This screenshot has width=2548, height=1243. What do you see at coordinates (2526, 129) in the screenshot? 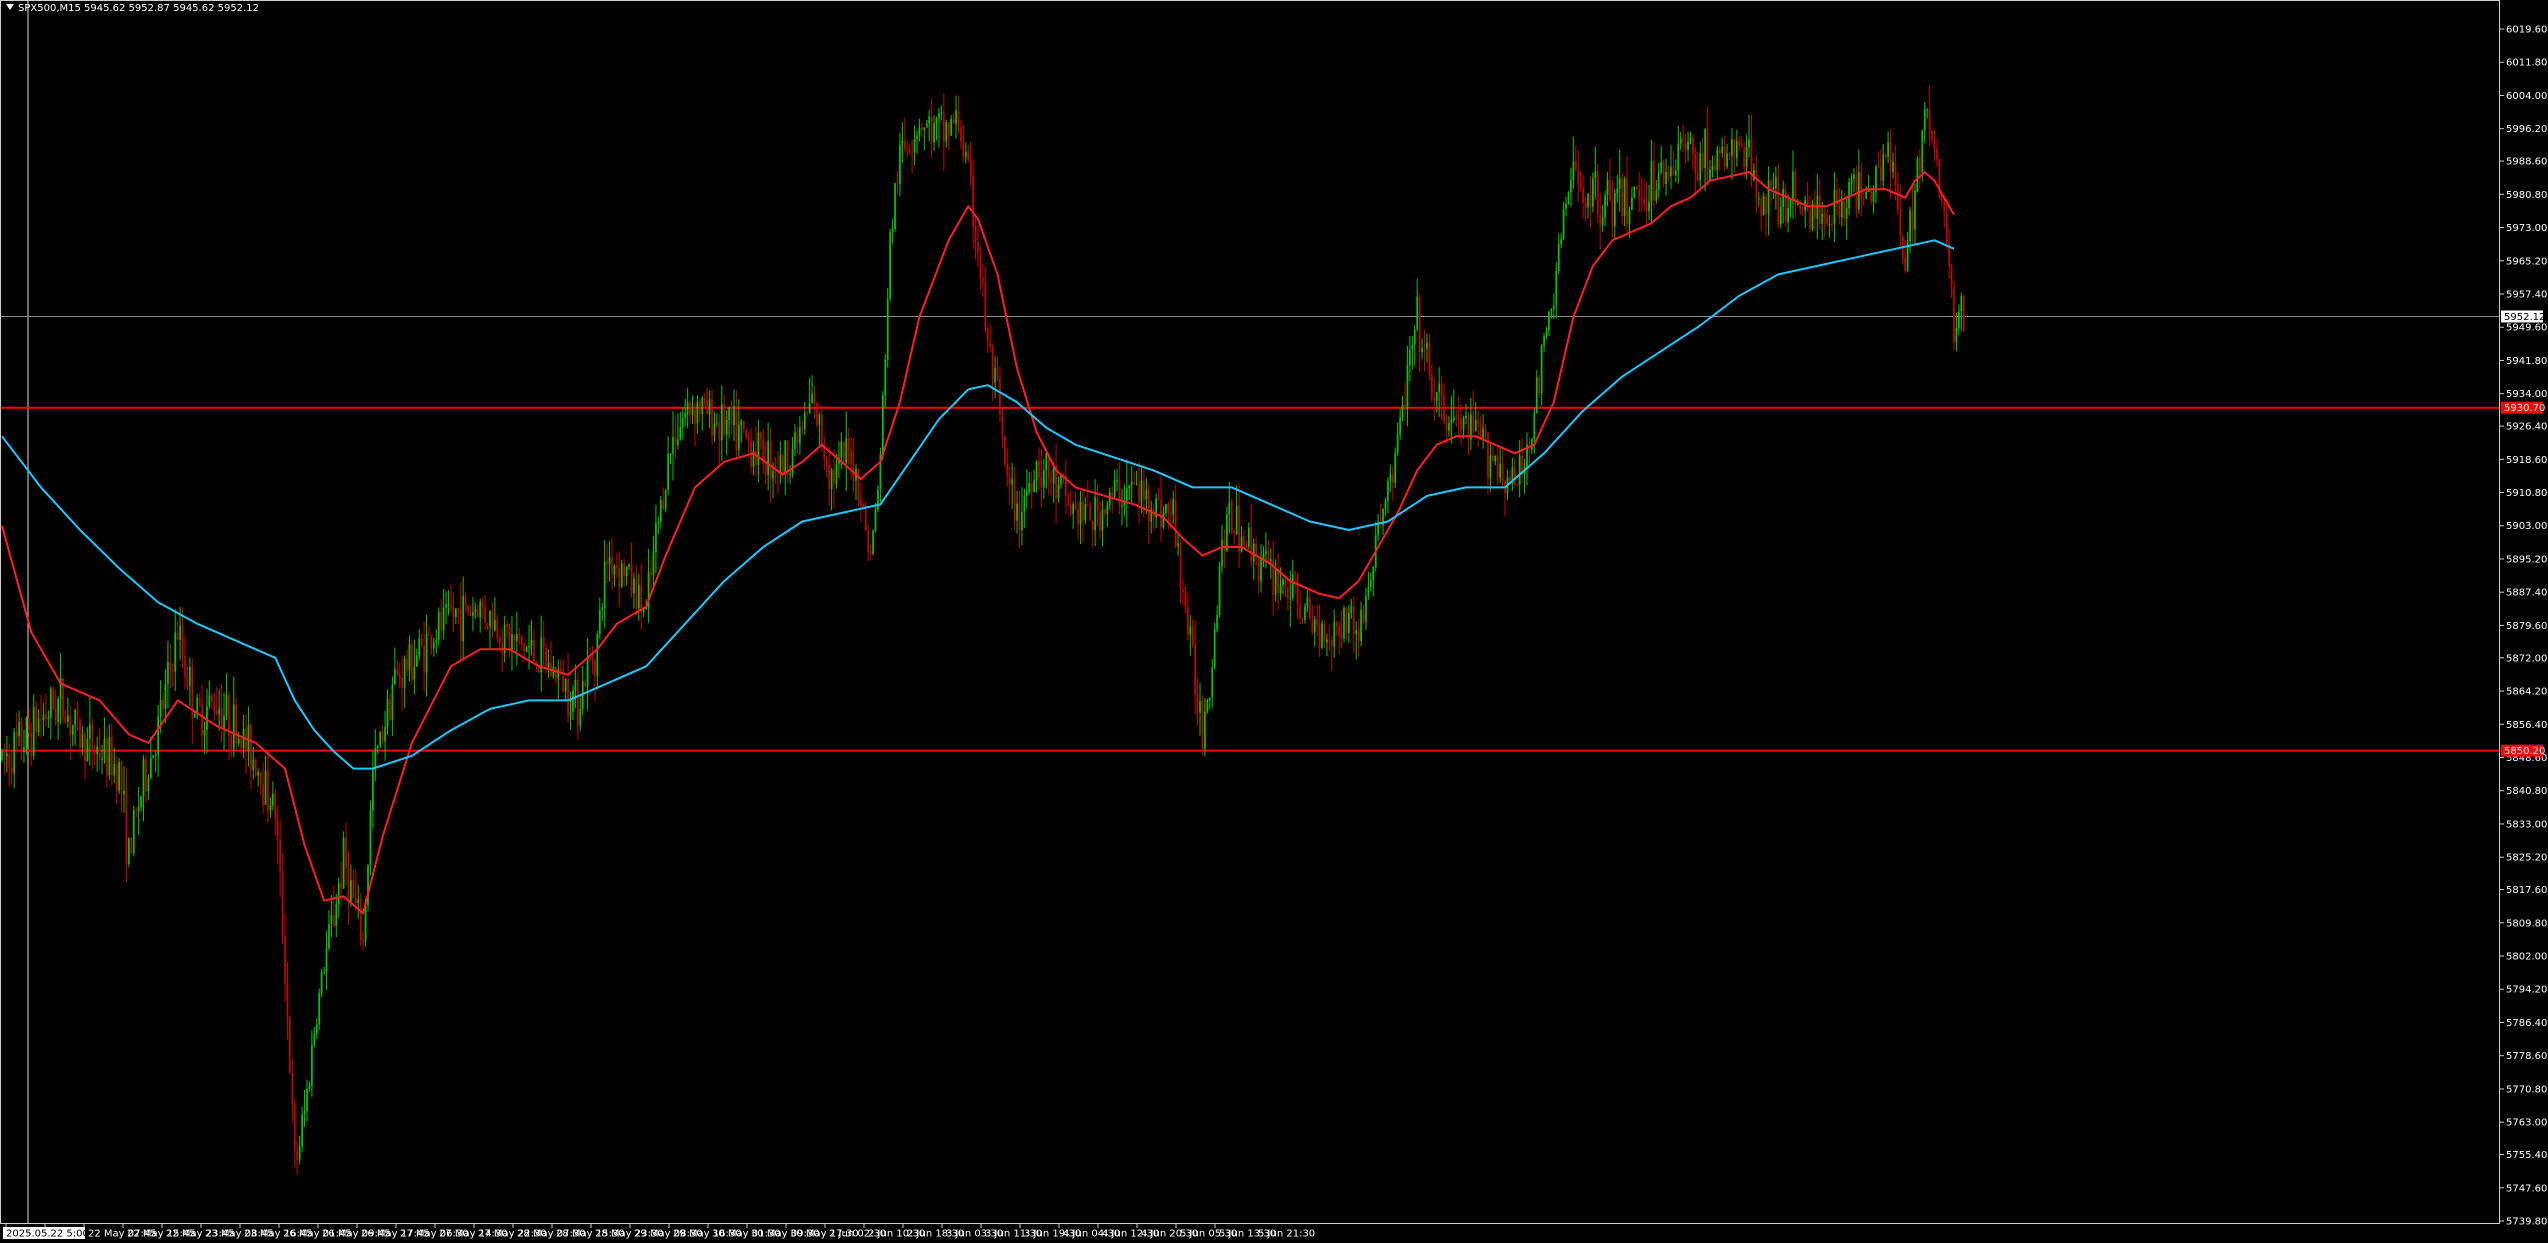
I see `price-tick-label: 5996.20` at bounding box center [2526, 129].